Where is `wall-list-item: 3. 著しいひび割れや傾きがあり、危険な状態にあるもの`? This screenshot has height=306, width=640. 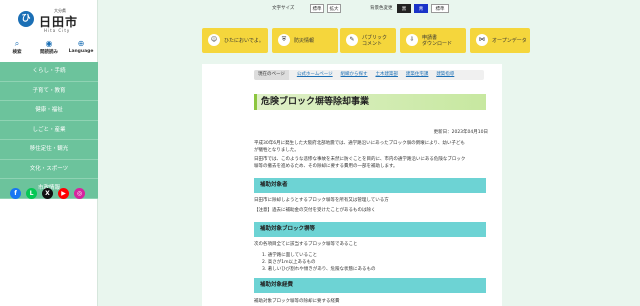 wall-list-item: 3. 著しいひび割れや傾きがあり、危険な状態にあるもの is located at coordinates (319, 269).